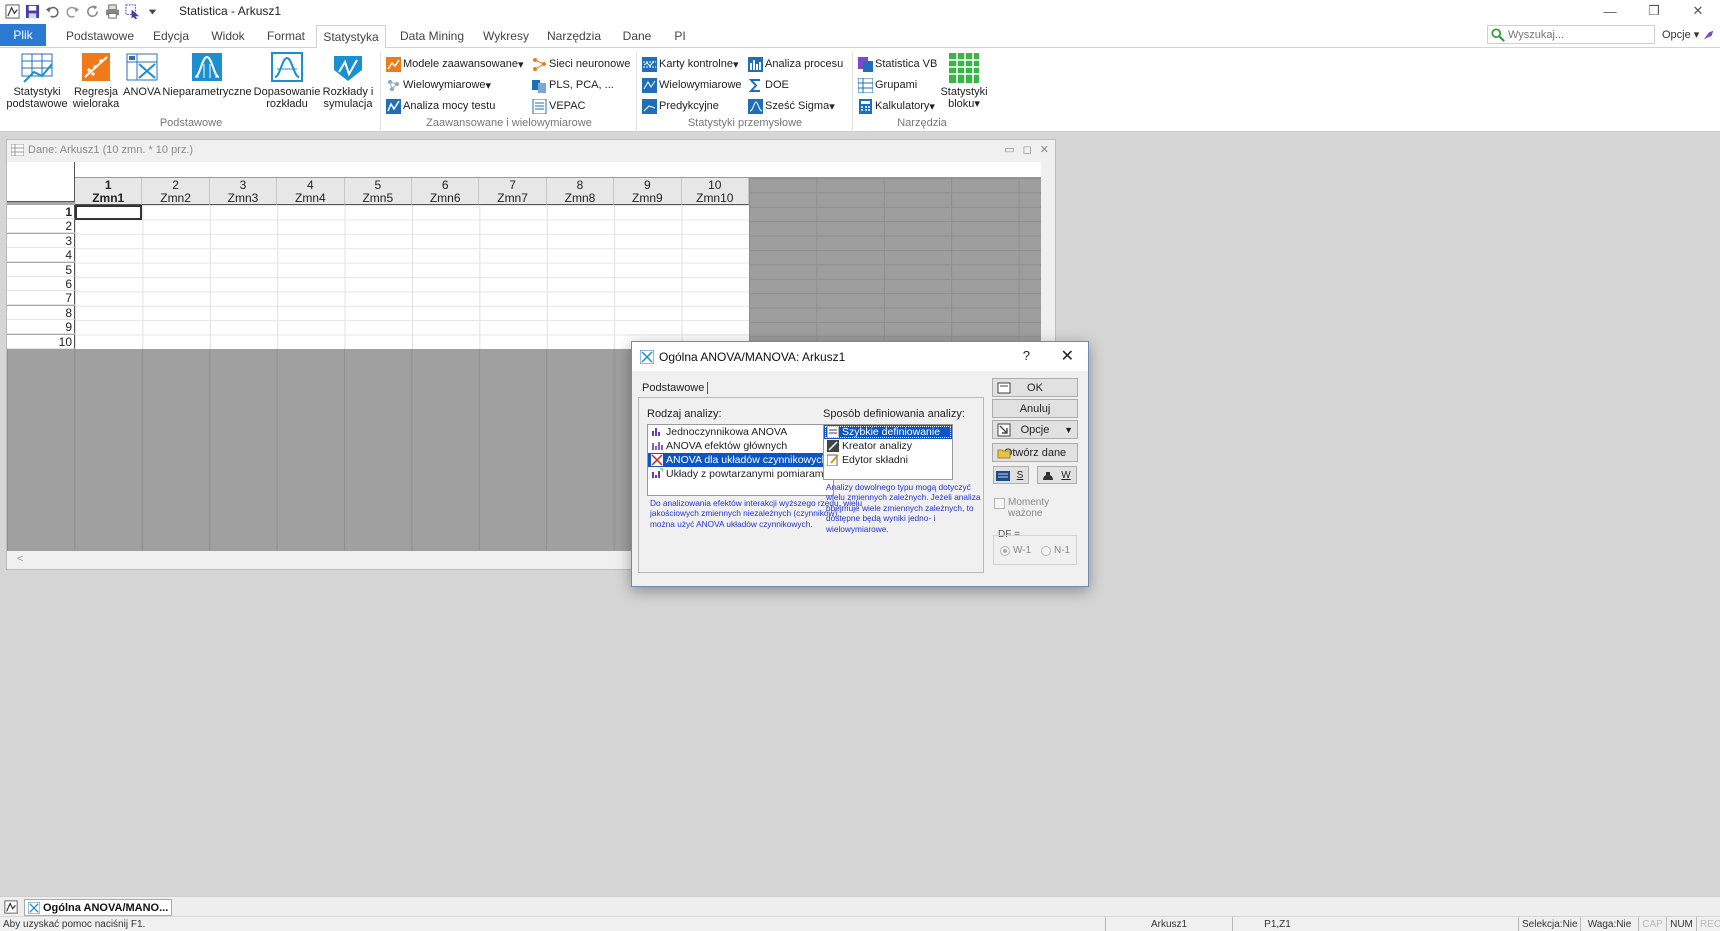  Describe the element at coordinates (1035, 387) in the screenshot. I see `ok-button: OK` at that location.